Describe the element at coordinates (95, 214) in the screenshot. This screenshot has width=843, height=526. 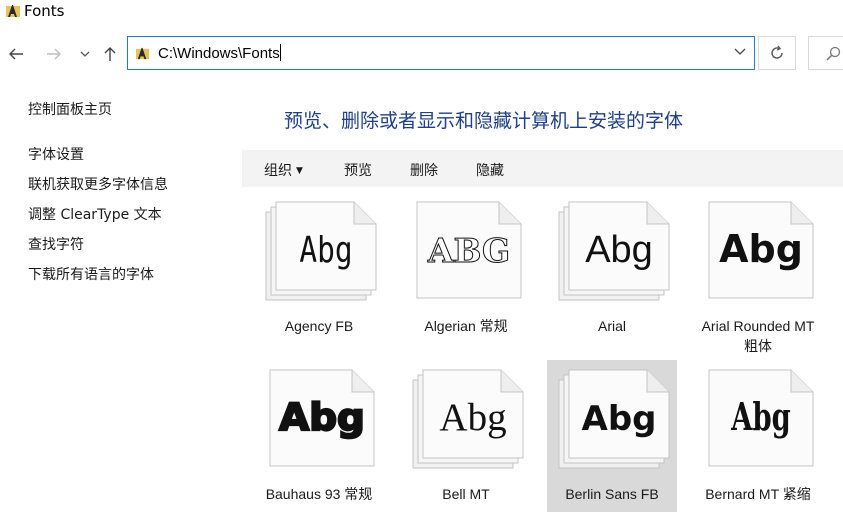
I see `sidebar-link-cleartype: 调整 ClearType 文本` at that location.